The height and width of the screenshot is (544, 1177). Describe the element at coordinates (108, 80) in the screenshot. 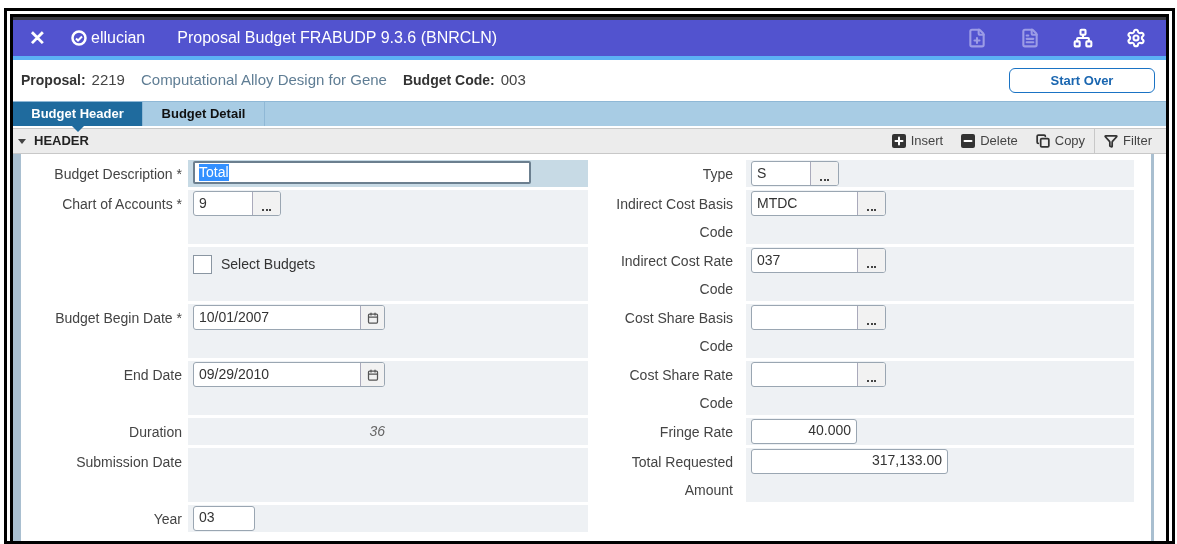

I see `context-value: 2219` at that location.